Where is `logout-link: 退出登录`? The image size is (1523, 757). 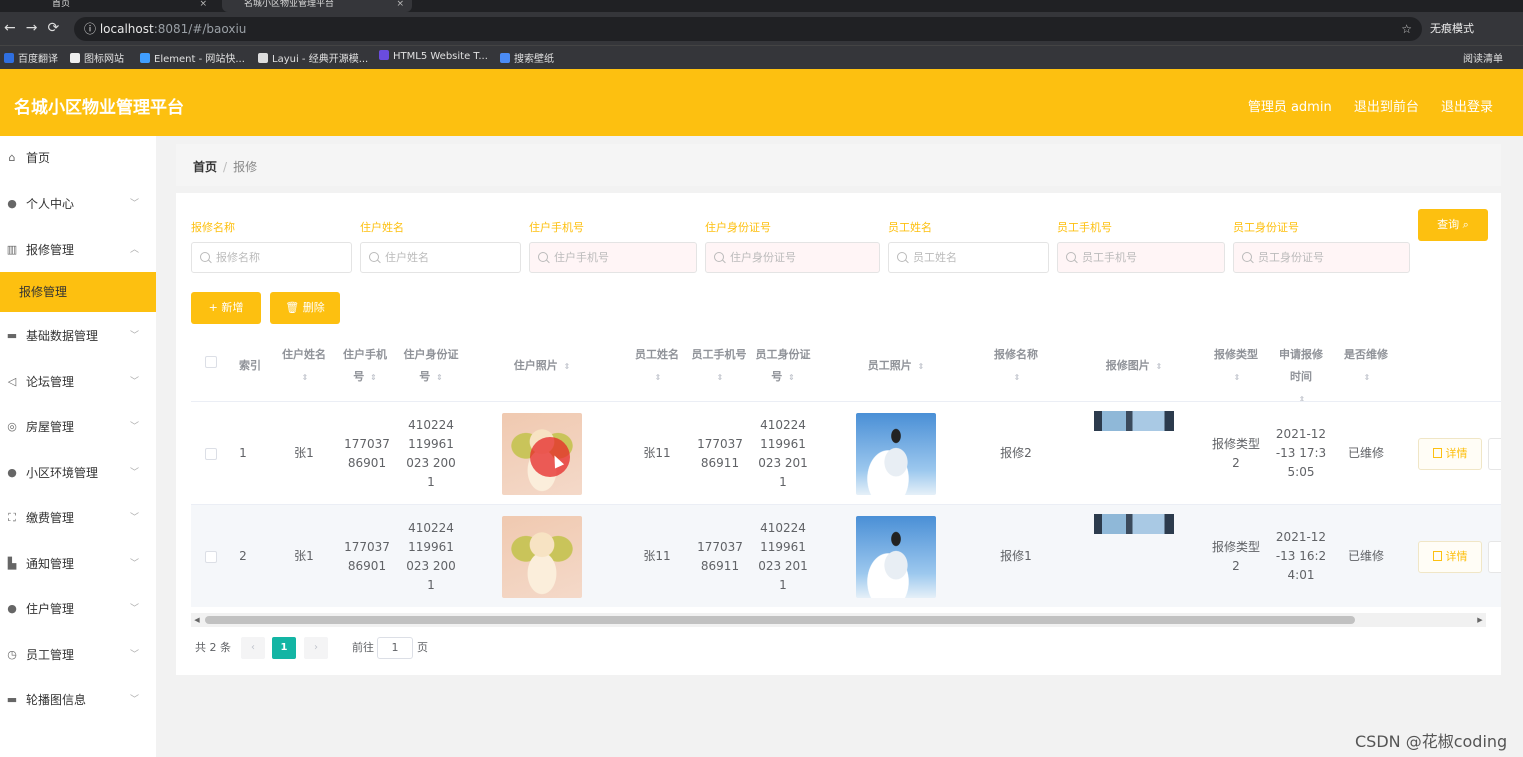
logout-link: 退出登录 is located at coordinates (1467, 107).